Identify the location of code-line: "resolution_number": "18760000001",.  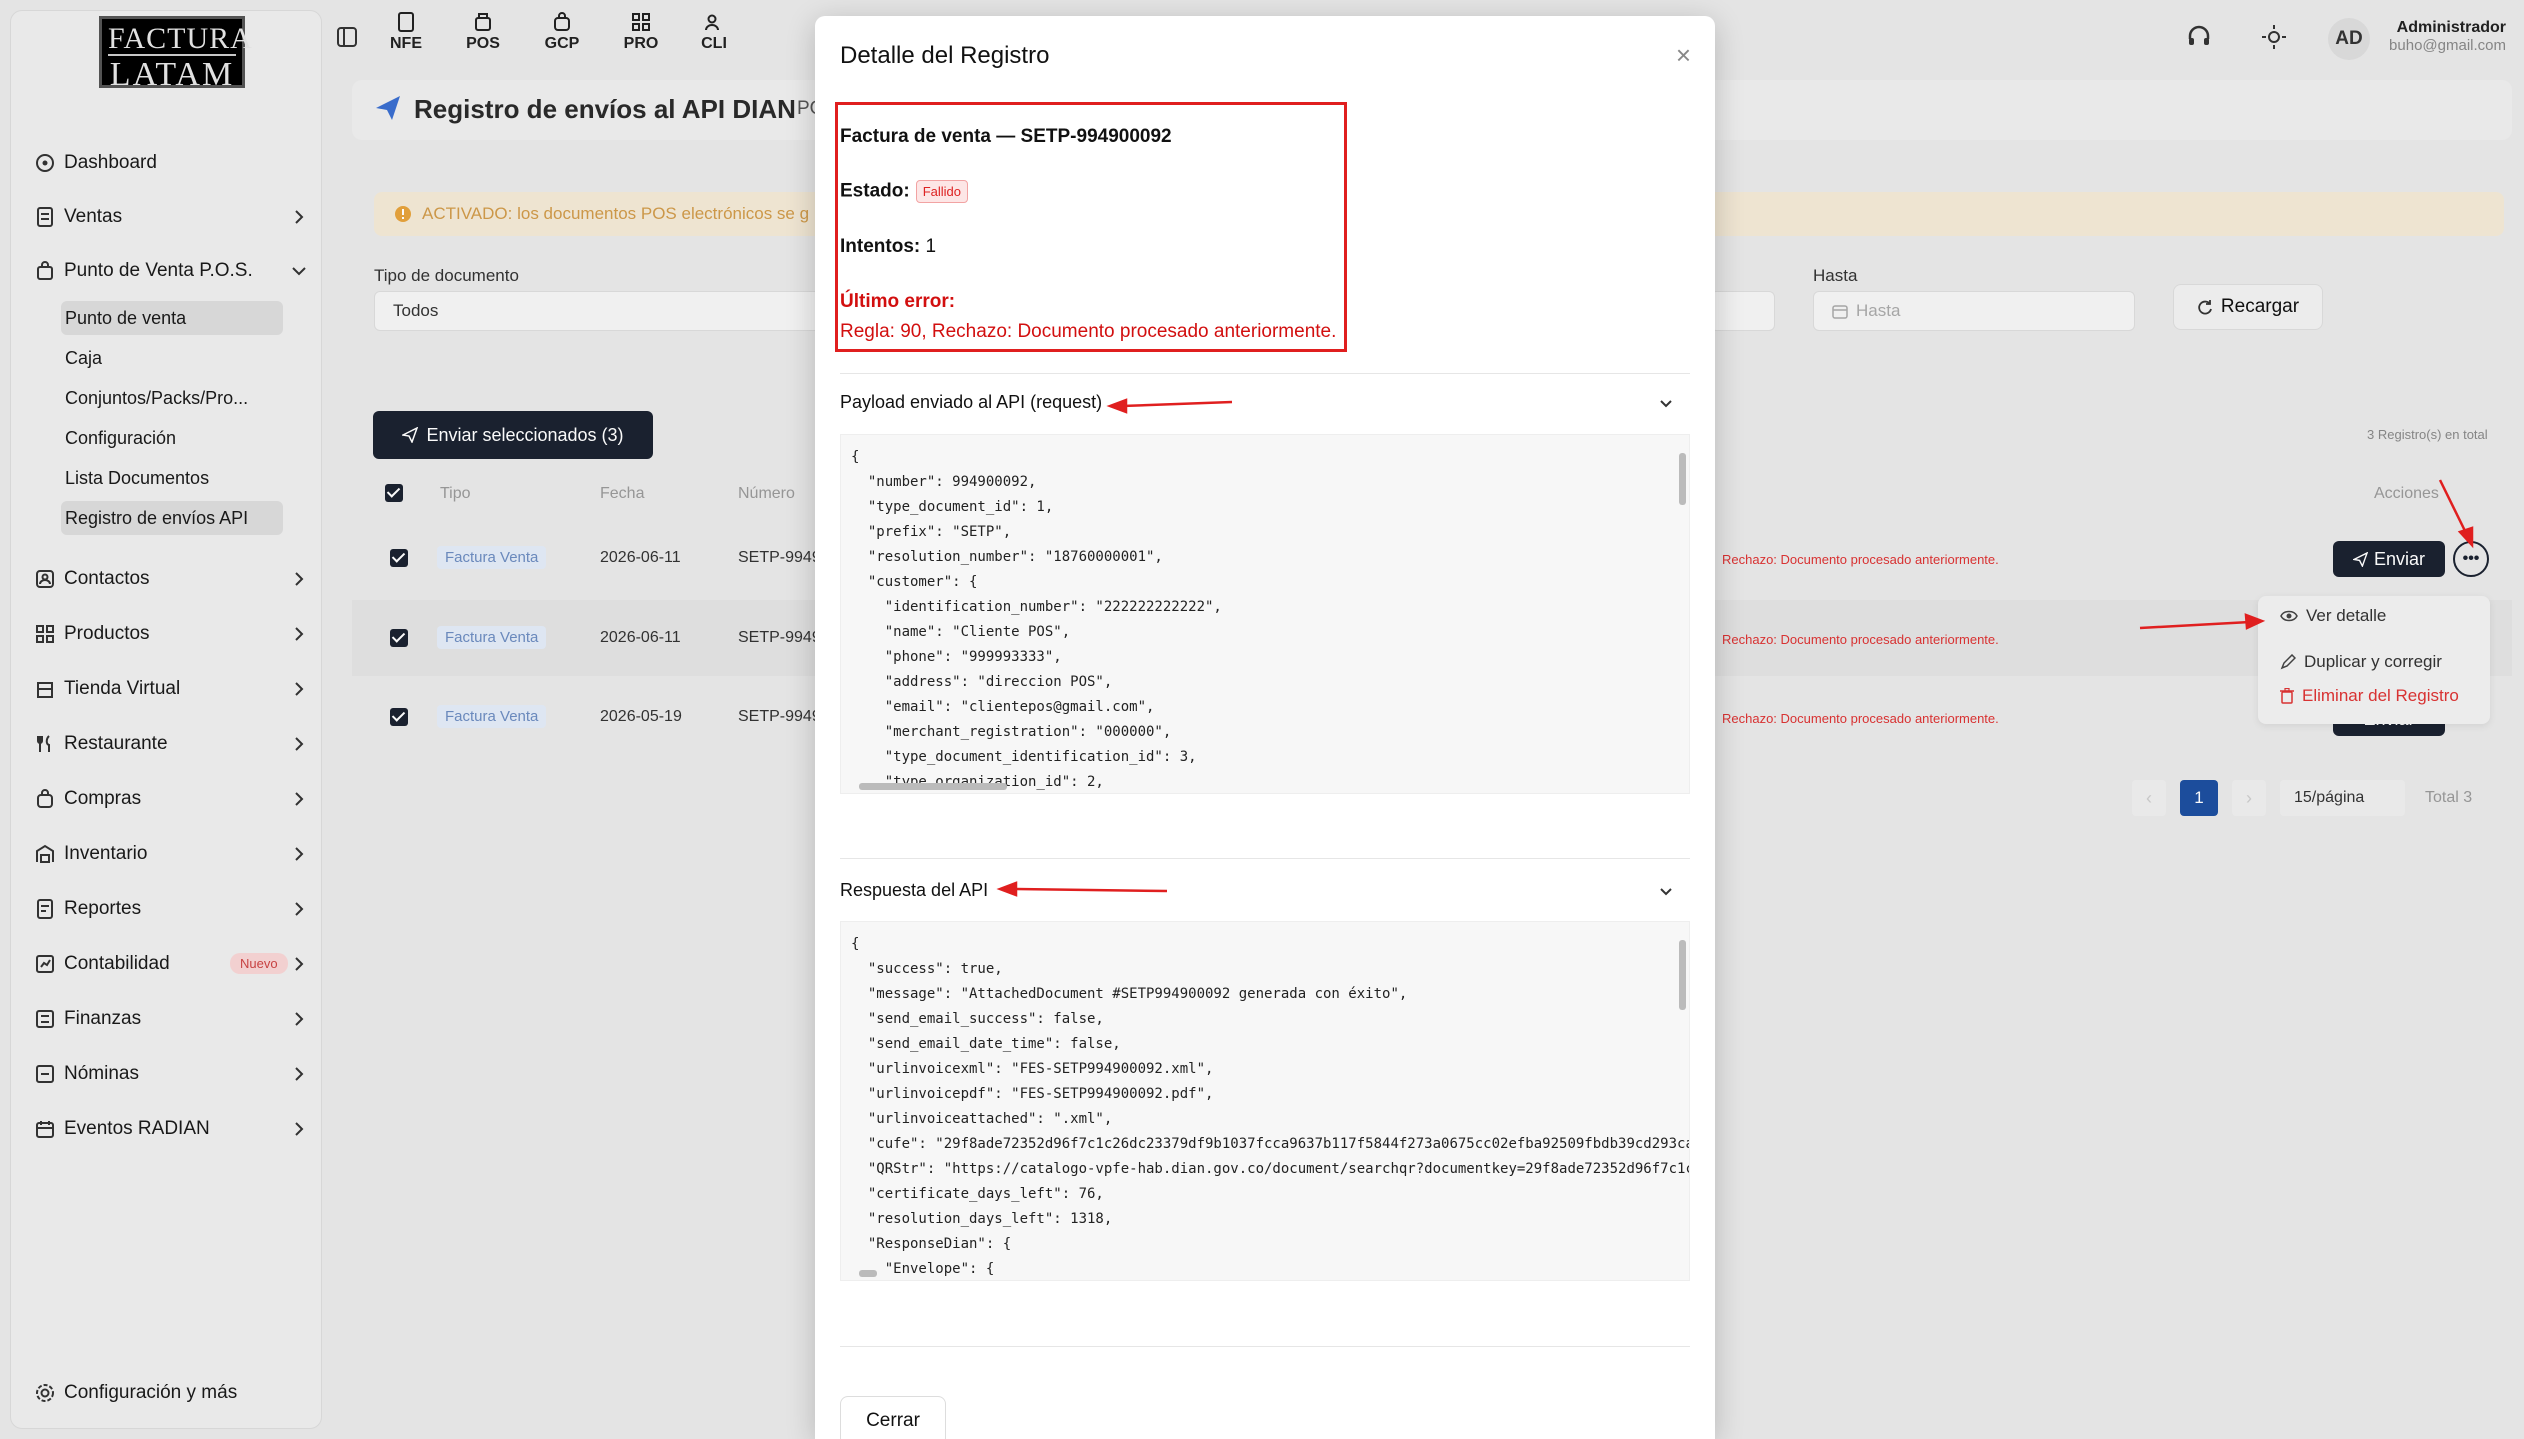
(1007, 557).